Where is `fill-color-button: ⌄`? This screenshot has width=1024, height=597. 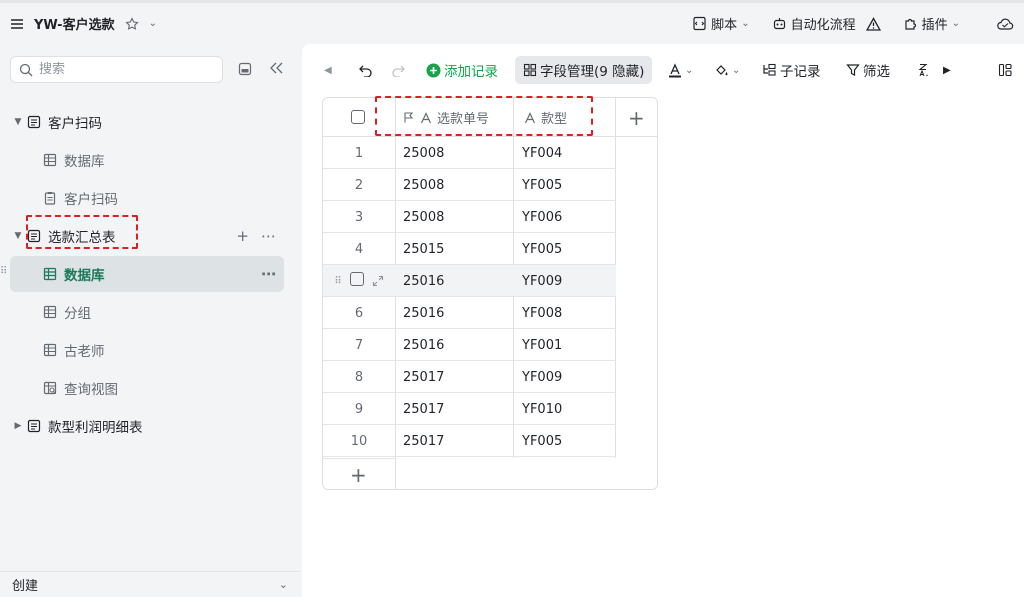 fill-color-button: ⌄ is located at coordinates (727, 70).